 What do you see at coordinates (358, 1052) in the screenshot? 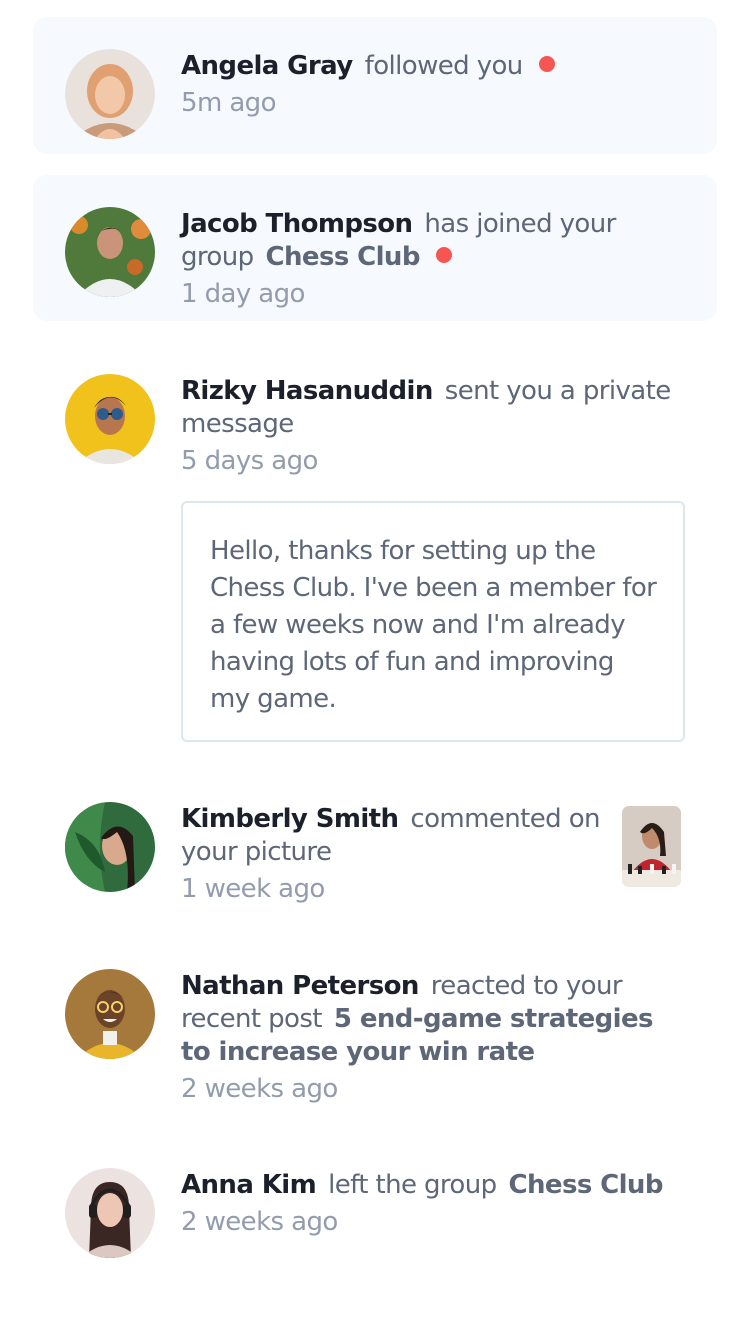
I see `post-link-continued: to increase your win rate` at bounding box center [358, 1052].